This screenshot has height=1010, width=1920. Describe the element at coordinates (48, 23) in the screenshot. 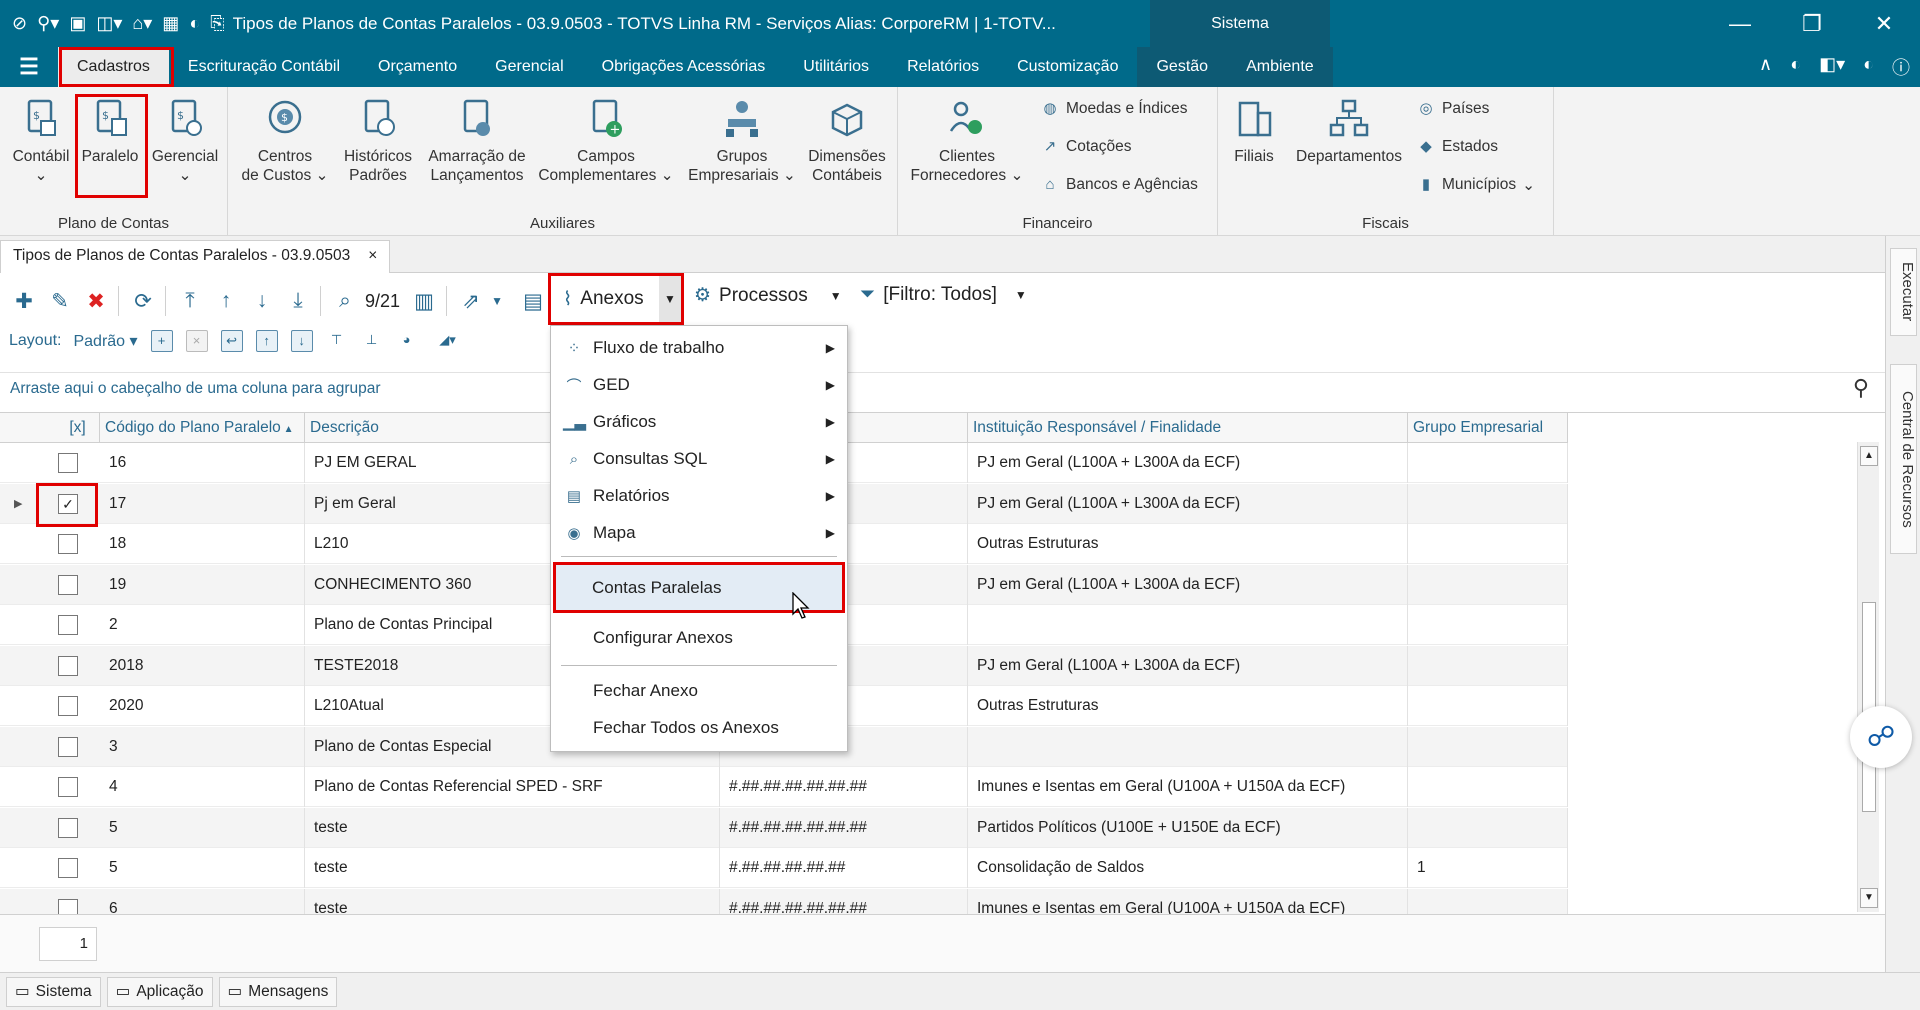

I see `hierarchy-icon: ⚲▾` at that location.